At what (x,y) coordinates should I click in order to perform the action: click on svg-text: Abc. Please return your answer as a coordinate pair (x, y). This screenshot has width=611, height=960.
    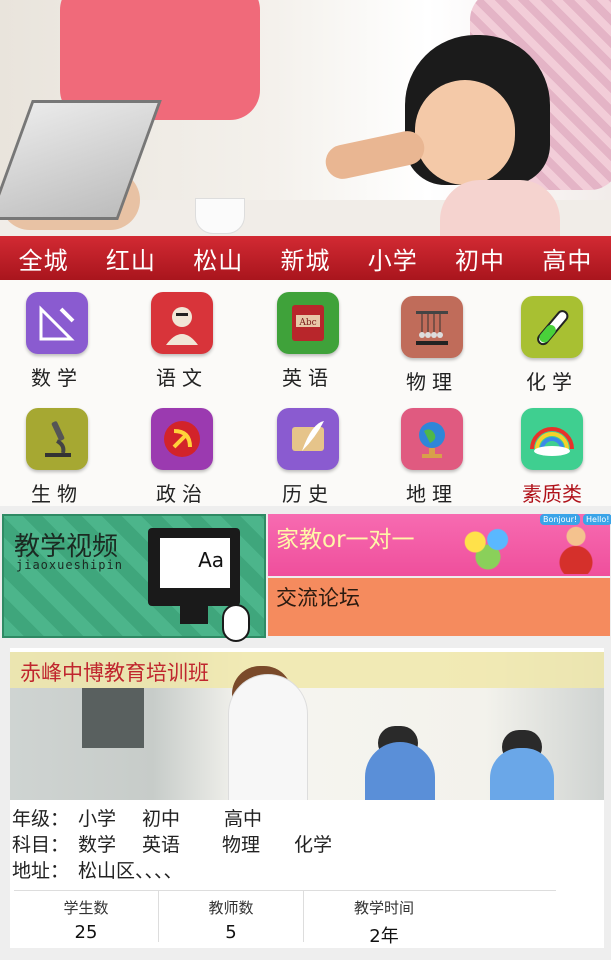
    Looking at the image, I should click on (307, 323).